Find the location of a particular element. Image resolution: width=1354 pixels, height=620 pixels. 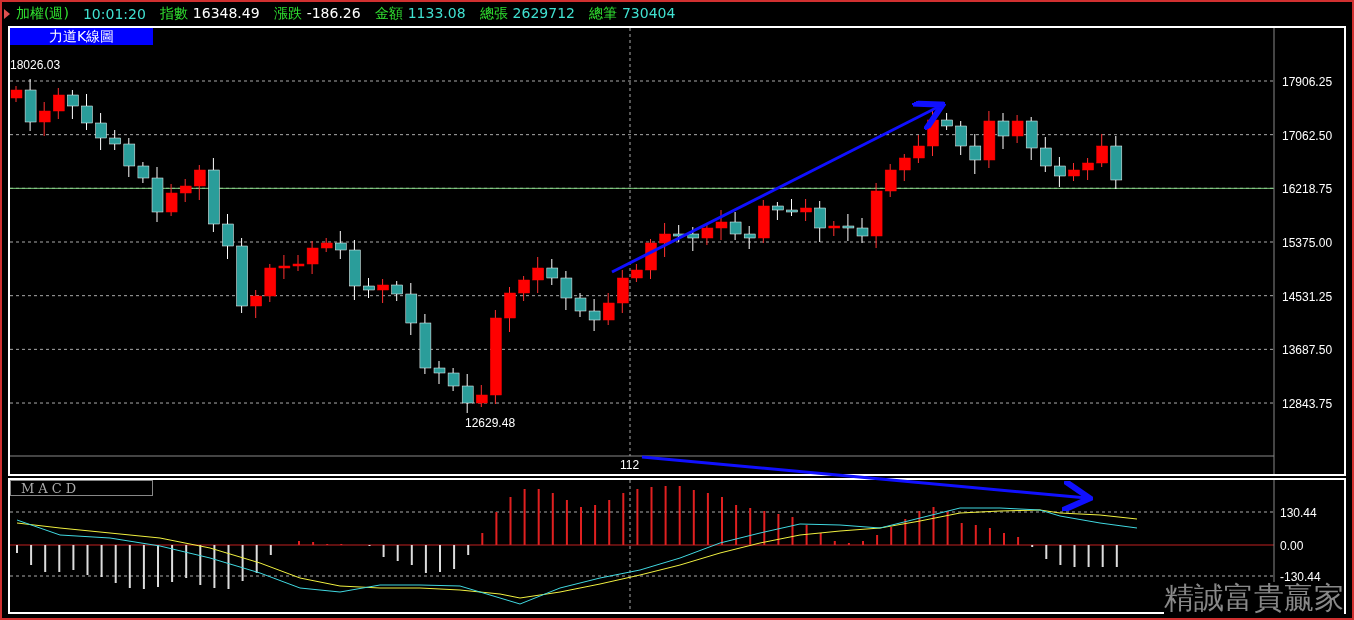

field-value: 730404 is located at coordinates (648, 14).